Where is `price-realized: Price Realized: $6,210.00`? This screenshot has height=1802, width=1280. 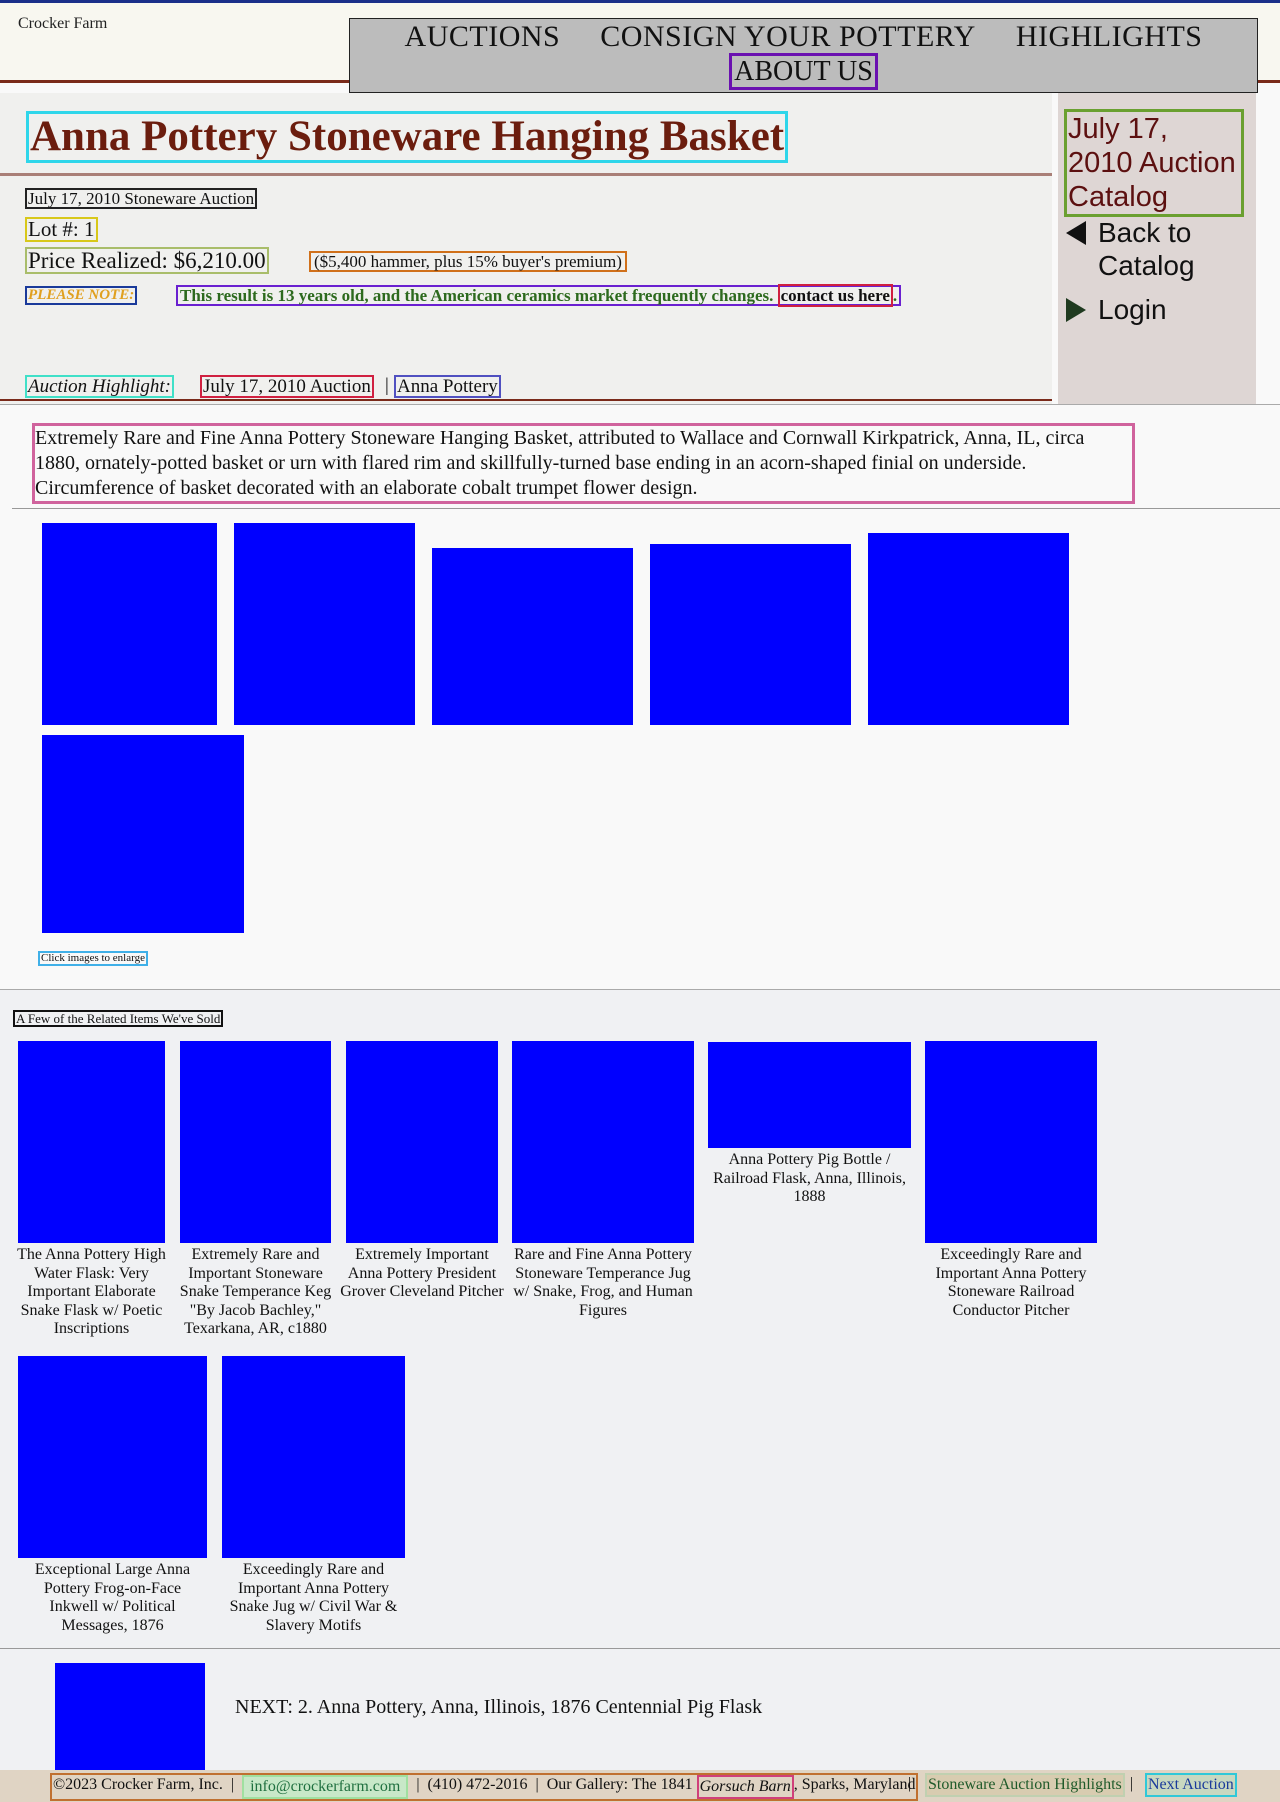 price-realized: Price Realized: $6,210.00 is located at coordinates (147, 260).